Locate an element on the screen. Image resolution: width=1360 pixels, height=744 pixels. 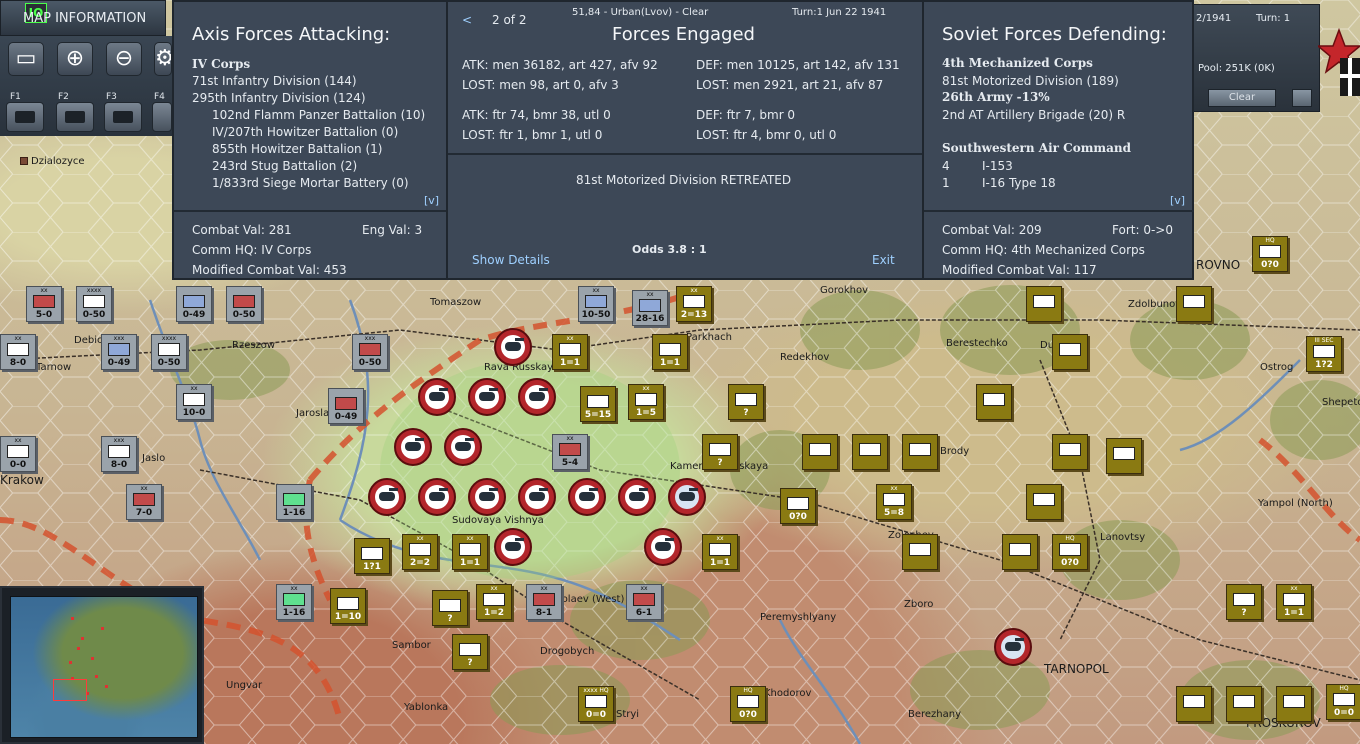
soviet-unit-counter: xx 5=8 is located at coordinates (894, 502).